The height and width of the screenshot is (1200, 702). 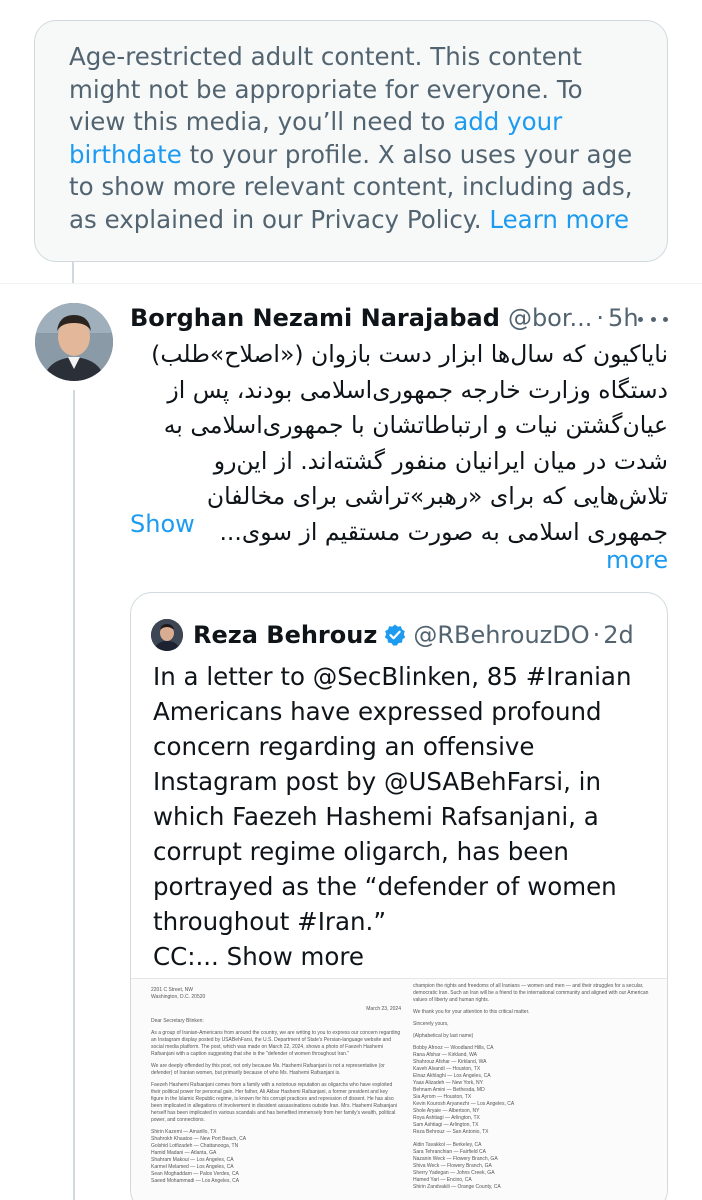 What do you see at coordinates (377, 711) in the screenshot?
I see `quoted-text-line: Americans have expressed profound` at bounding box center [377, 711].